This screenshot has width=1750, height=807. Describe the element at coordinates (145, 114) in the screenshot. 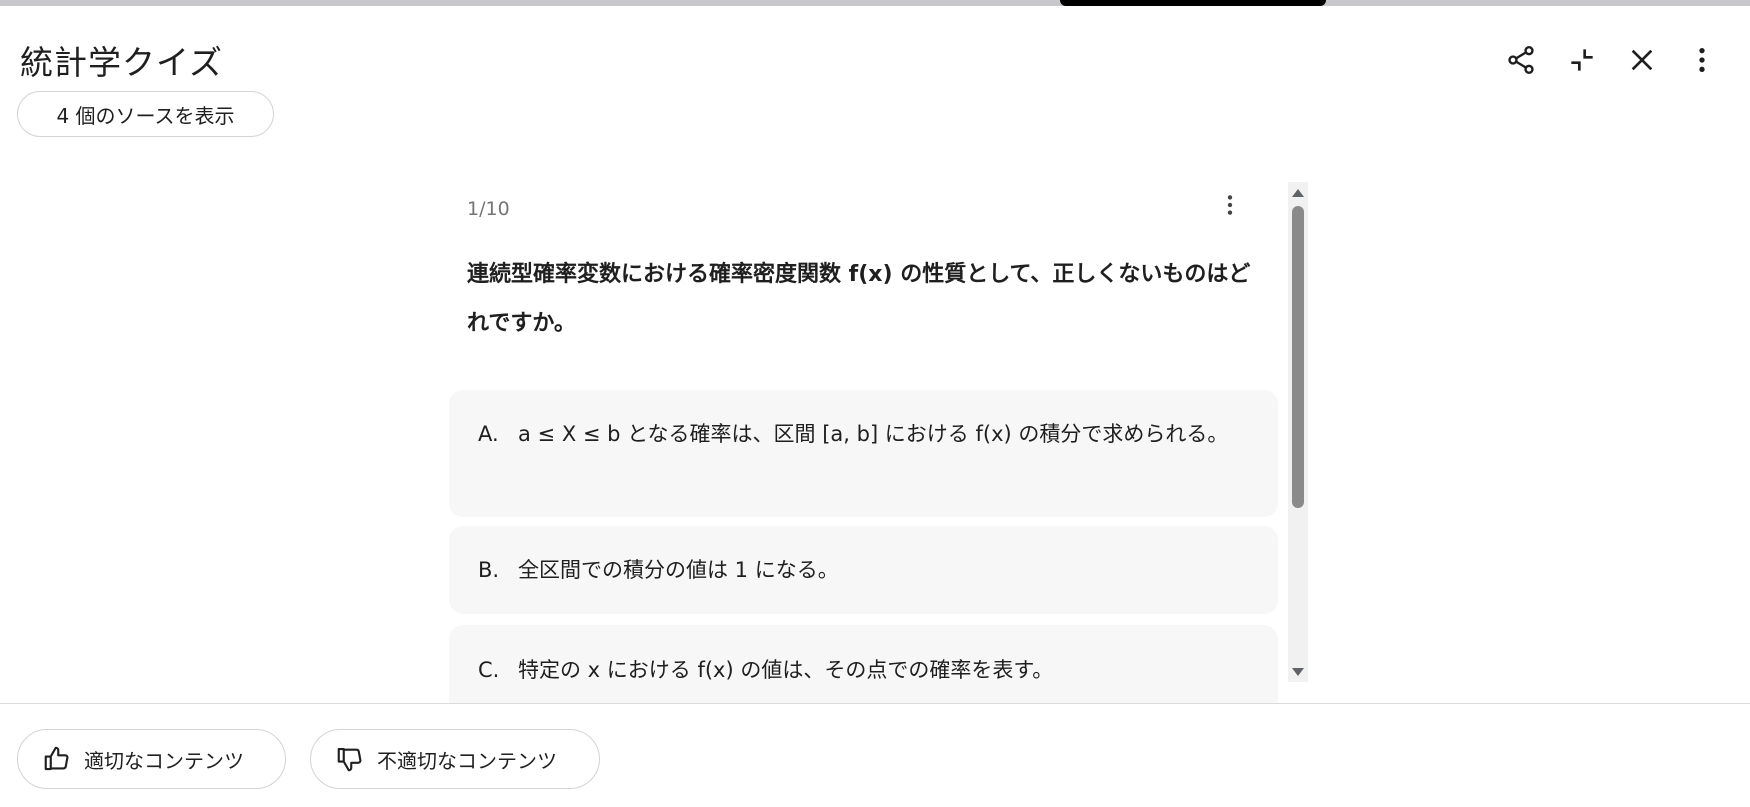

I see `view-sources-button: 4 個のソースを表示` at that location.